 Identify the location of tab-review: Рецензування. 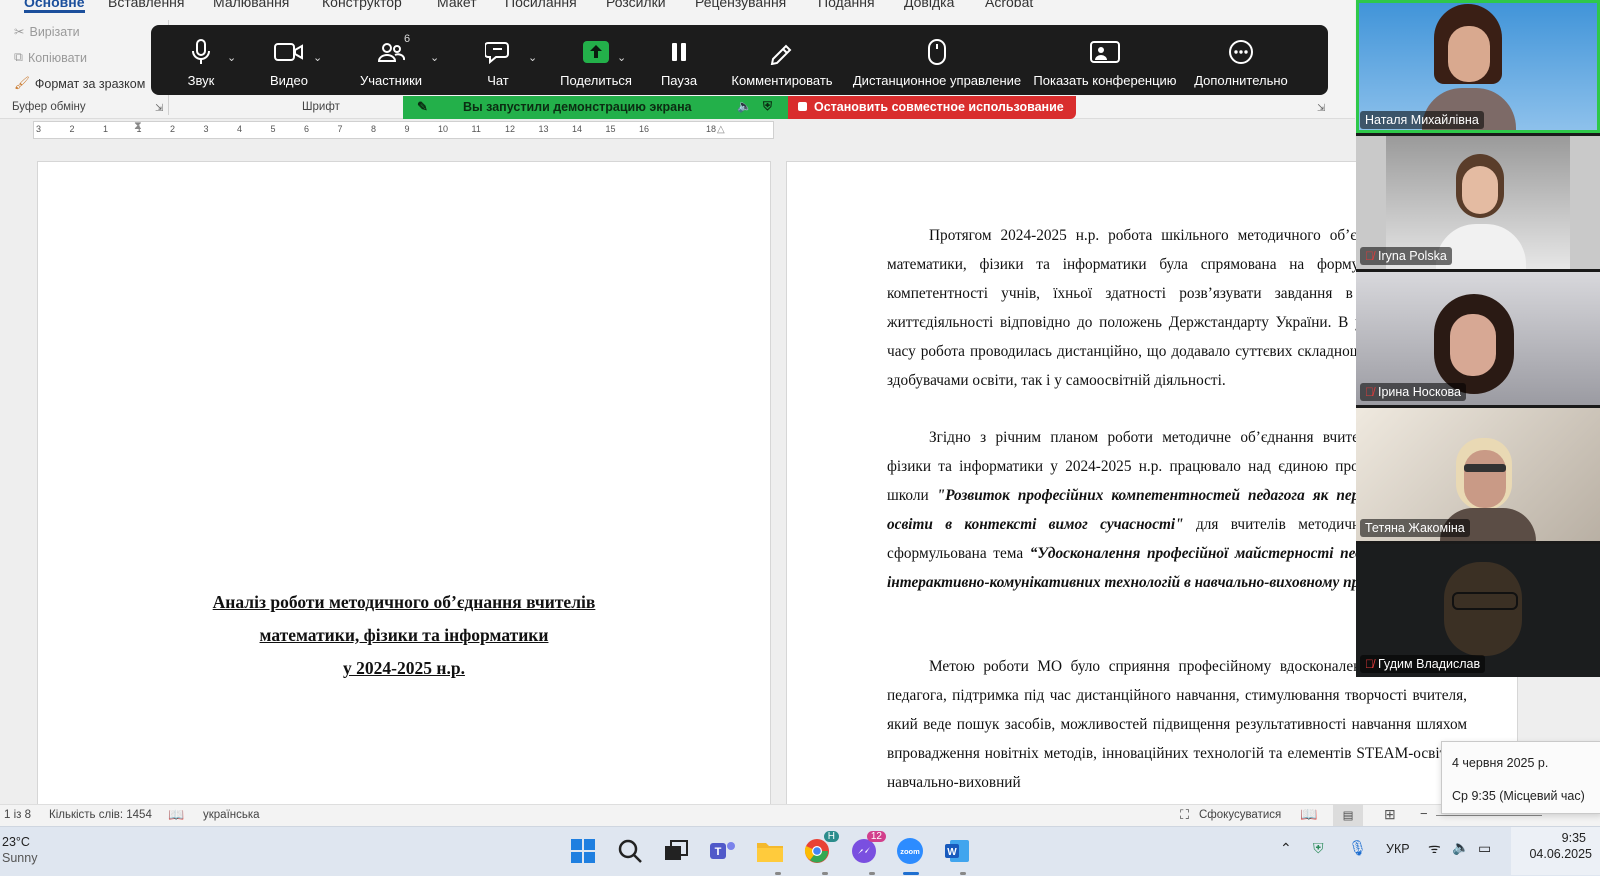
(740, 5).